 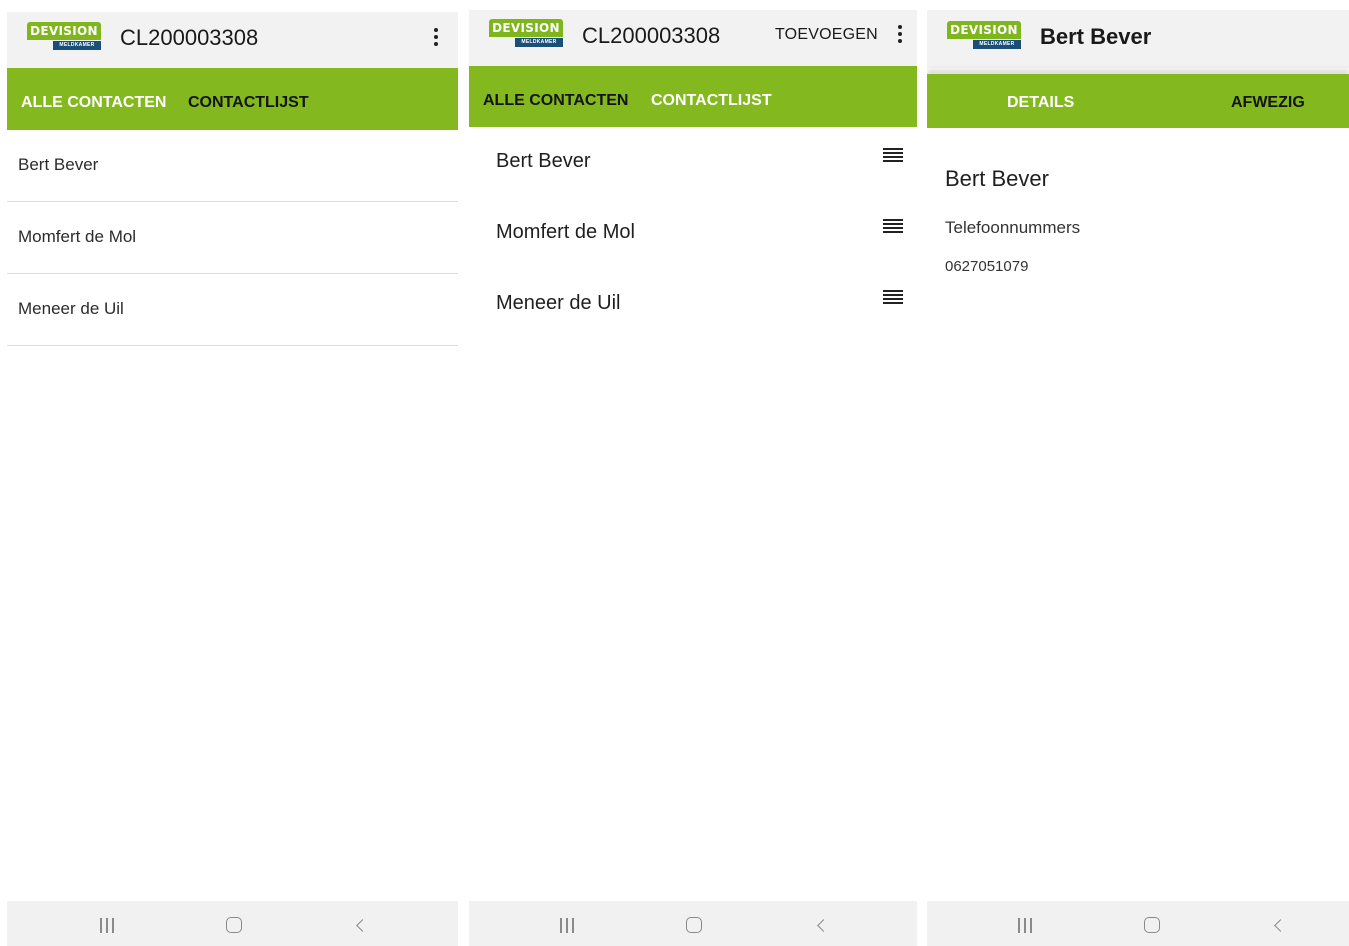 I want to click on phone-number: 0627051079, so click(x=986, y=266).